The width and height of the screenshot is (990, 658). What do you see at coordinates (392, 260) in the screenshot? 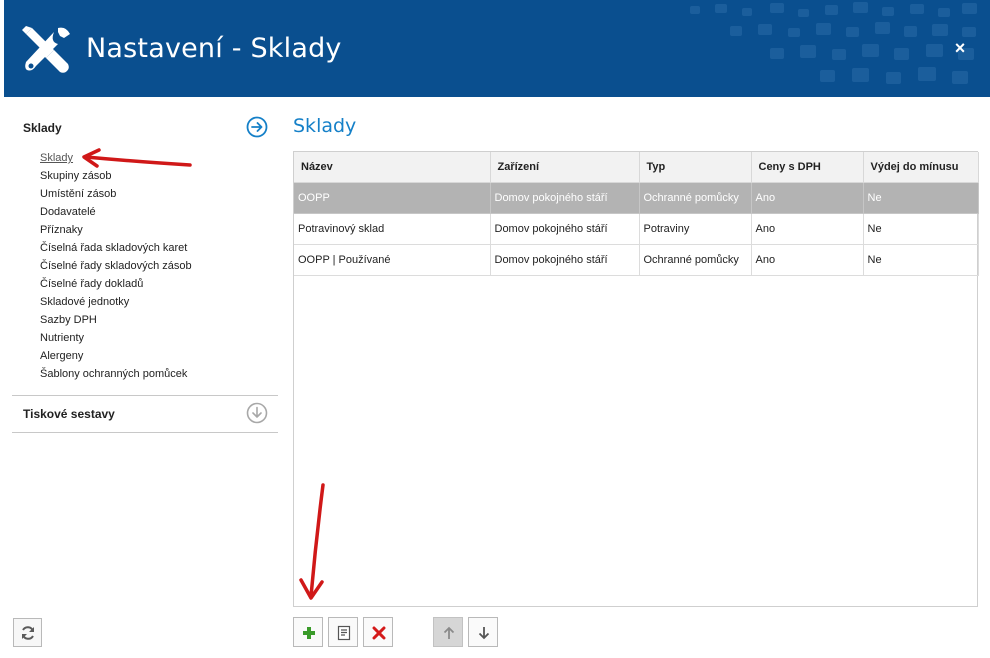
I see `table-cell: OOPP | Používané` at bounding box center [392, 260].